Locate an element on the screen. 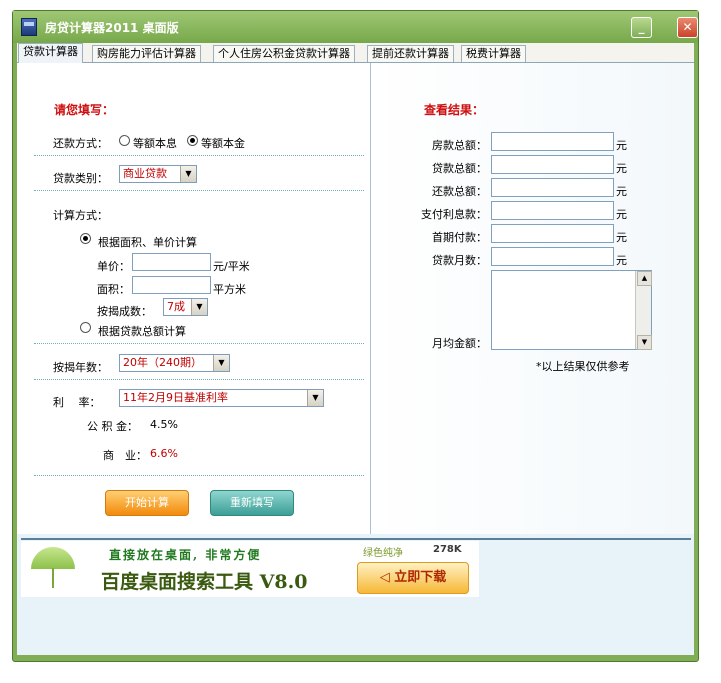  commercial-rate-value: 6.6% is located at coordinates (164, 453).